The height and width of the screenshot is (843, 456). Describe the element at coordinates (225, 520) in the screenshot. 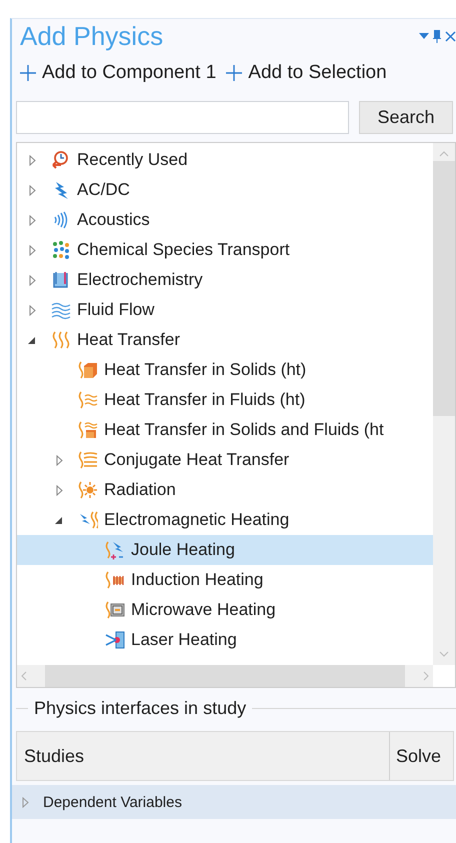

I see `tree-item: Electromagnetic Heating` at that location.